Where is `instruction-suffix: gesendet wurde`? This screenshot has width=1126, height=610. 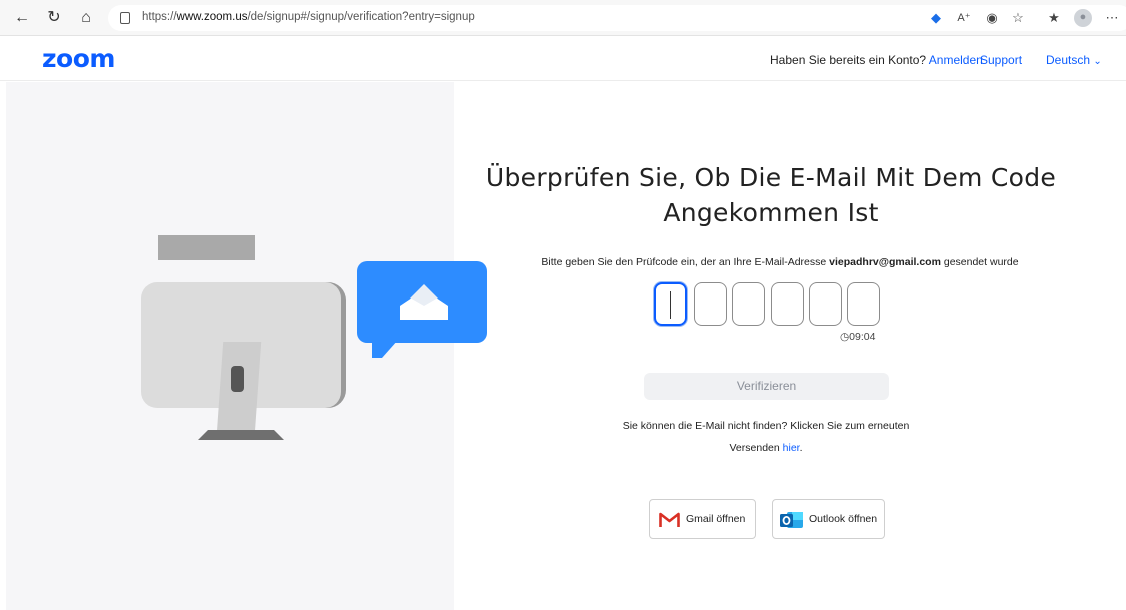
instruction-suffix: gesendet wurde is located at coordinates (981, 262).